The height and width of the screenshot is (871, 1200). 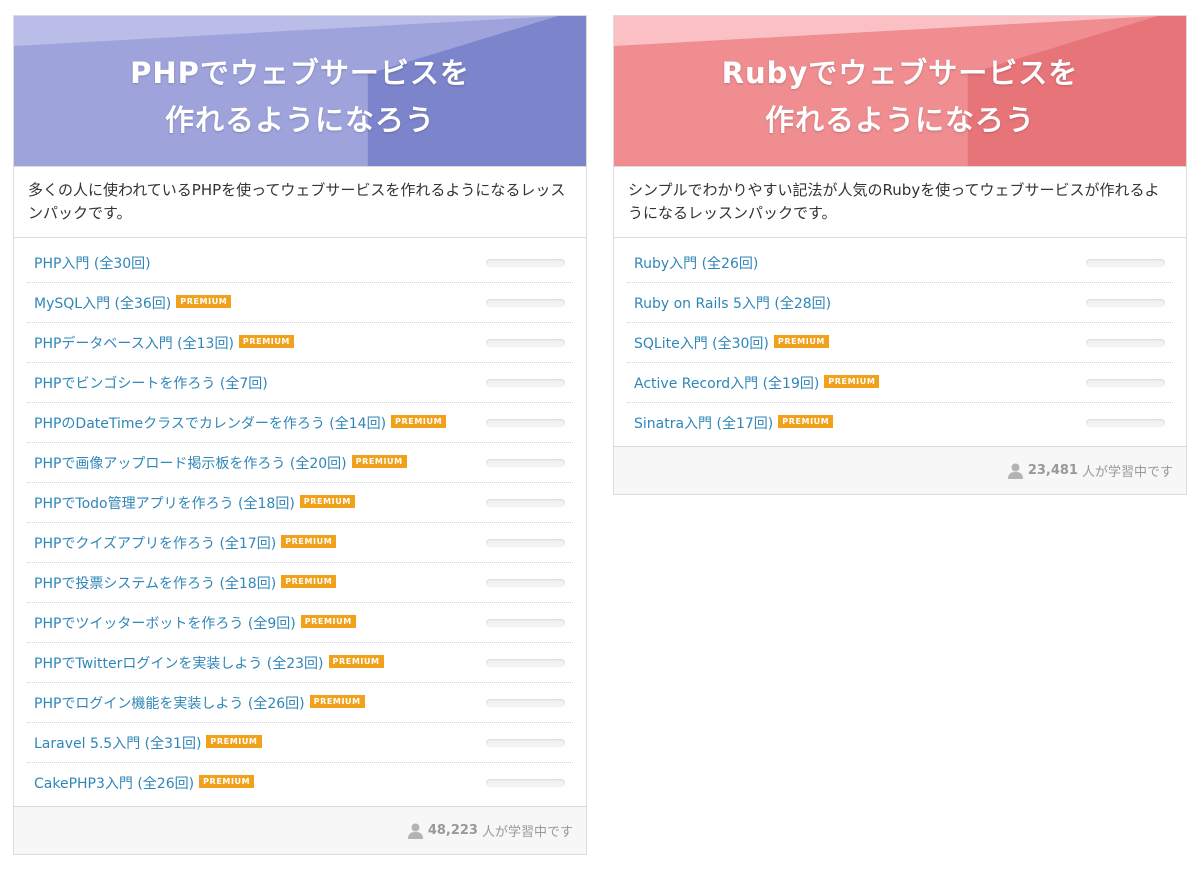 What do you see at coordinates (726, 383) in the screenshot?
I see `lesson-link: Active Record入門 (全19回)` at bounding box center [726, 383].